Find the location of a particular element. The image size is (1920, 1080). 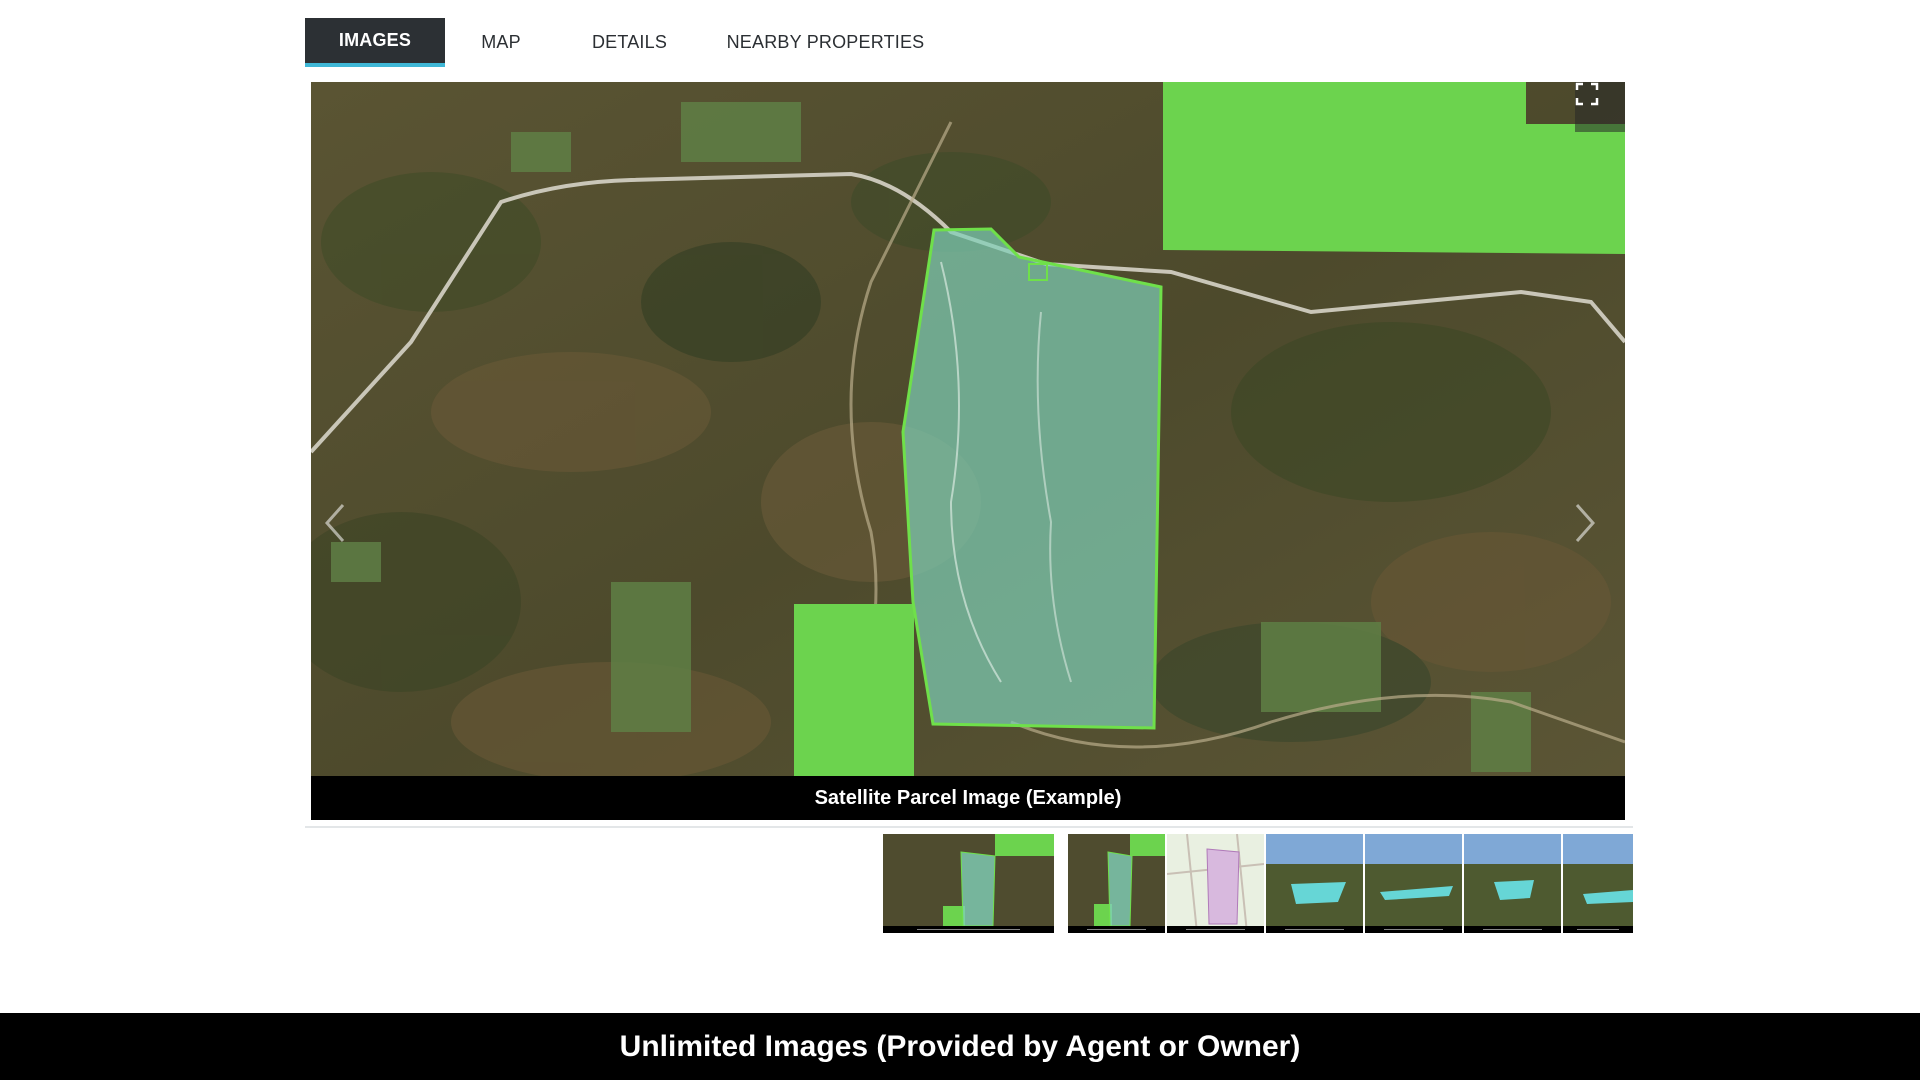

chevron-left-icon is located at coordinates (334, 523).